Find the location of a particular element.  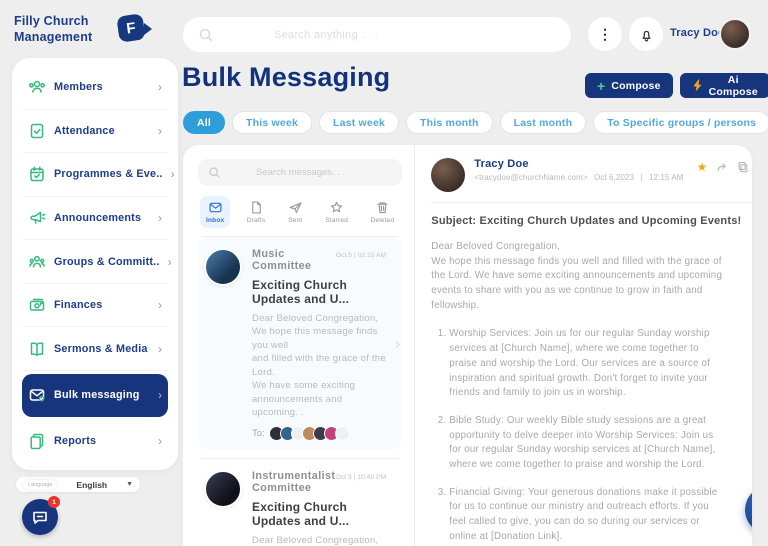

tab-deleted: Deleted is located at coordinates (382, 212).